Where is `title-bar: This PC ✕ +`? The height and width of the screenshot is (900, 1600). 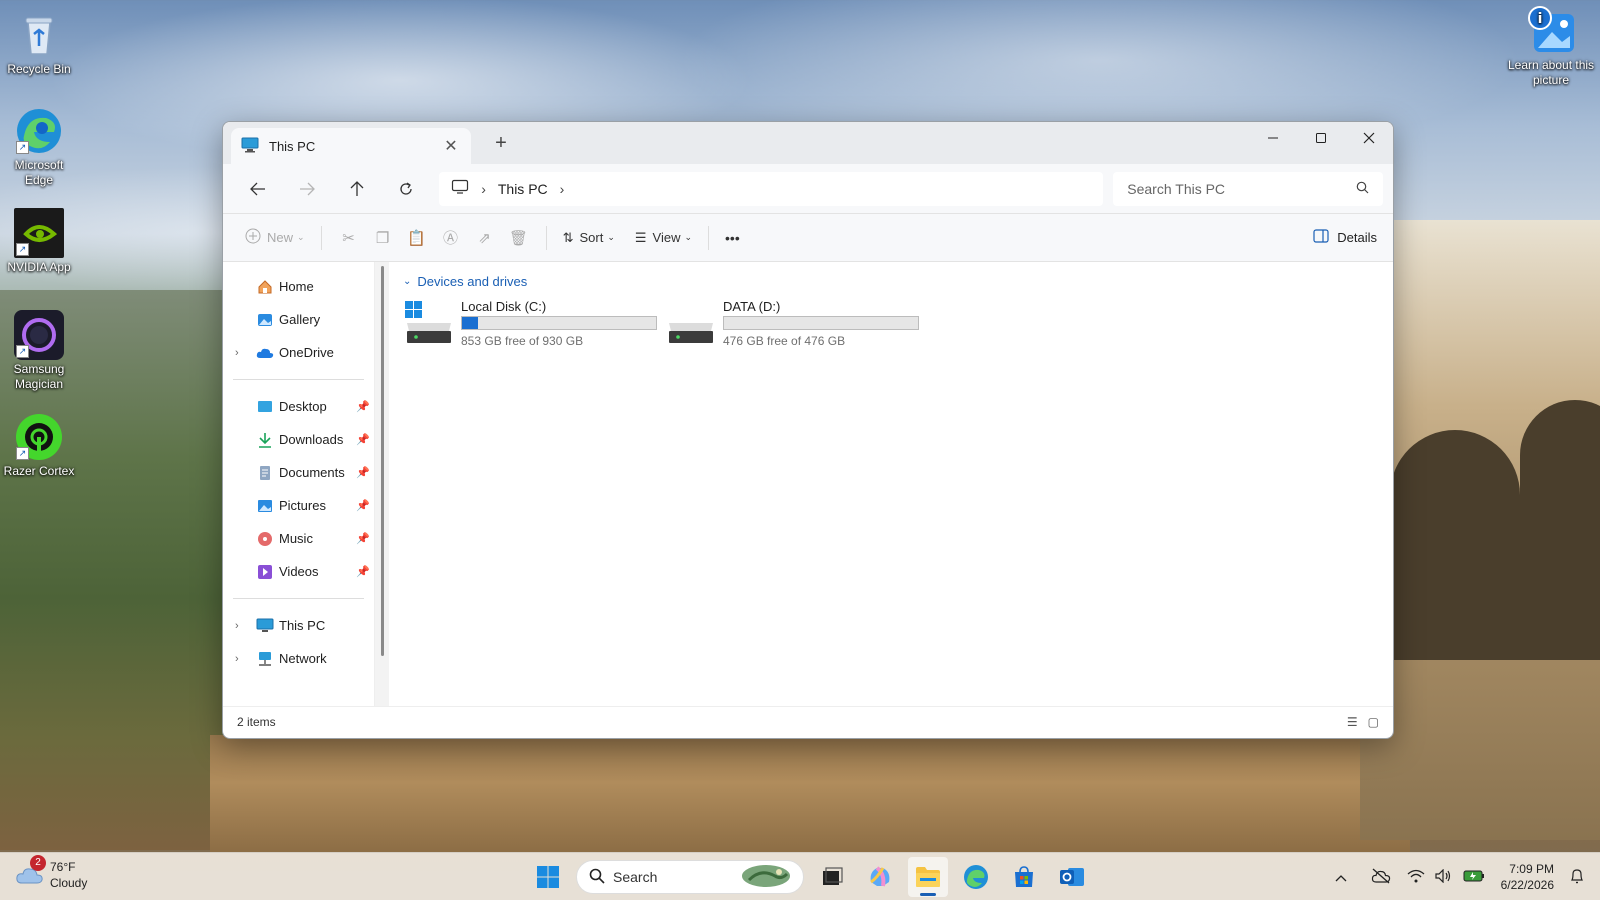 title-bar: This PC ✕ + is located at coordinates (808, 143).